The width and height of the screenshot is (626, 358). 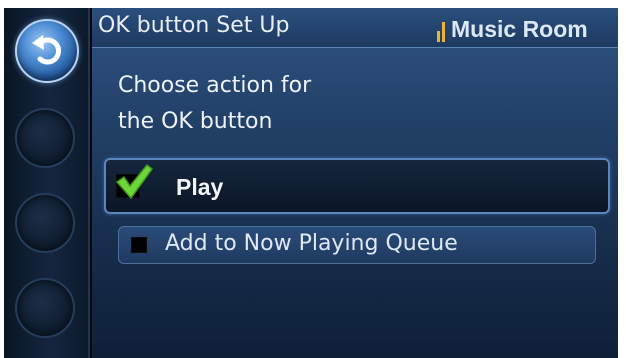 I want to click on prompt-line-2: the OK button, so click(x=195, y=121).